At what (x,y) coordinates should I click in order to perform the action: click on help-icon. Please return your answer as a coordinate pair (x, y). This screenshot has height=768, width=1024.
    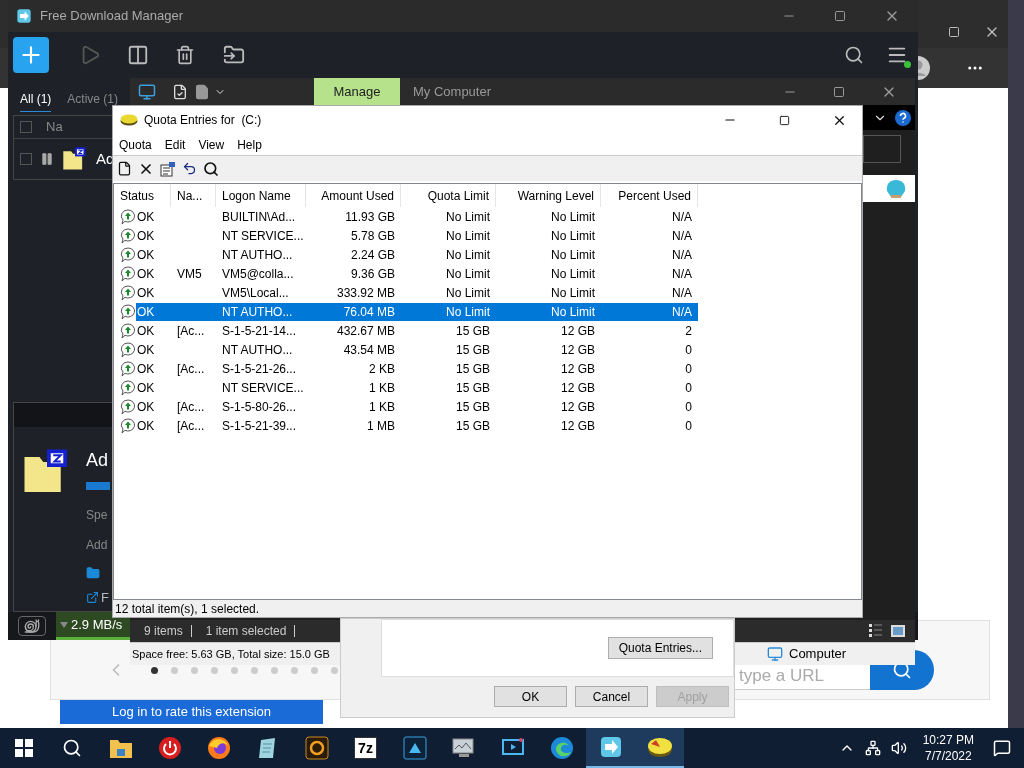
    Looking at the image, I should click on (903, 117).